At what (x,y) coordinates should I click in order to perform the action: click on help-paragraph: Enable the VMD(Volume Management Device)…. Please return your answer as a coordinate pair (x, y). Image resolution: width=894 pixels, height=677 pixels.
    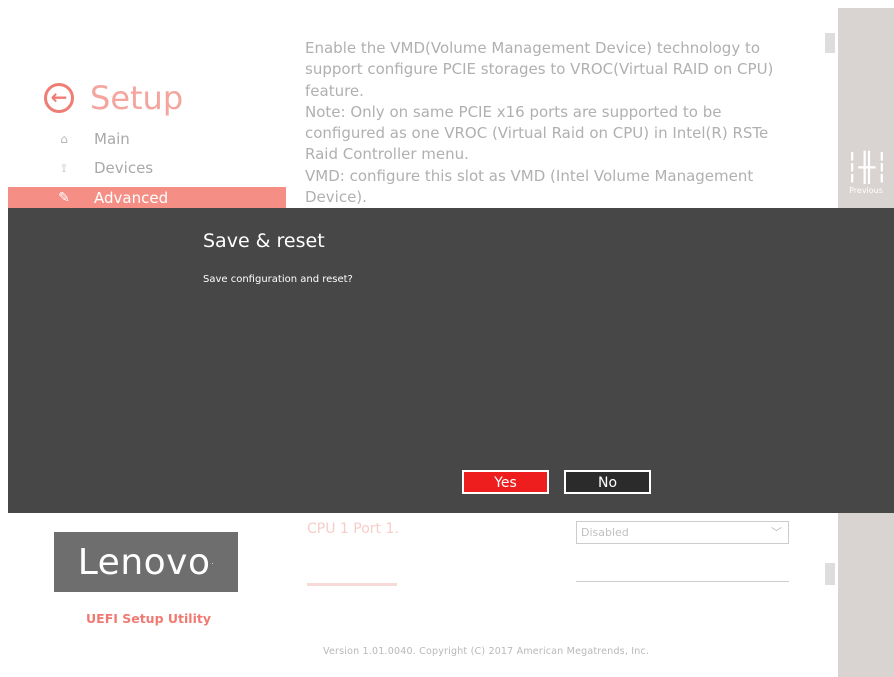
    Looking at the image, I should click on (539, 69).